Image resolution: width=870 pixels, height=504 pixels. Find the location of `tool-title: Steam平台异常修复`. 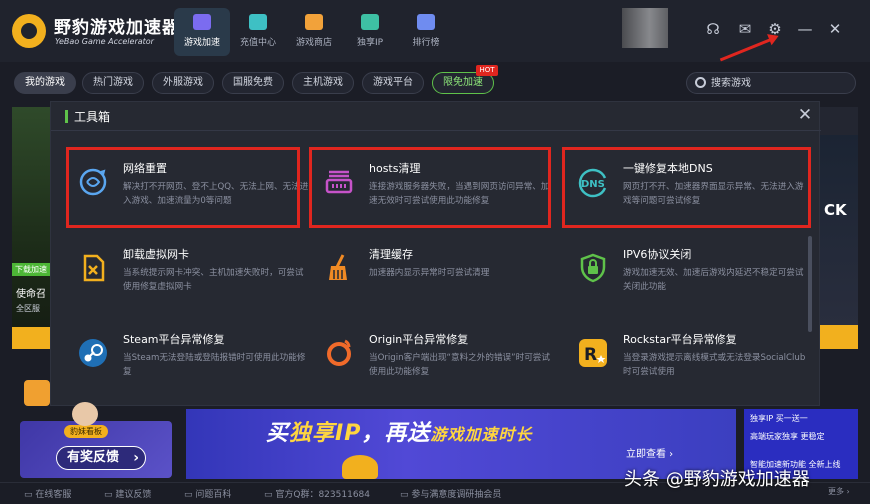

tool-title: Steam平台异常修复 is located at coordinates (174, 339).